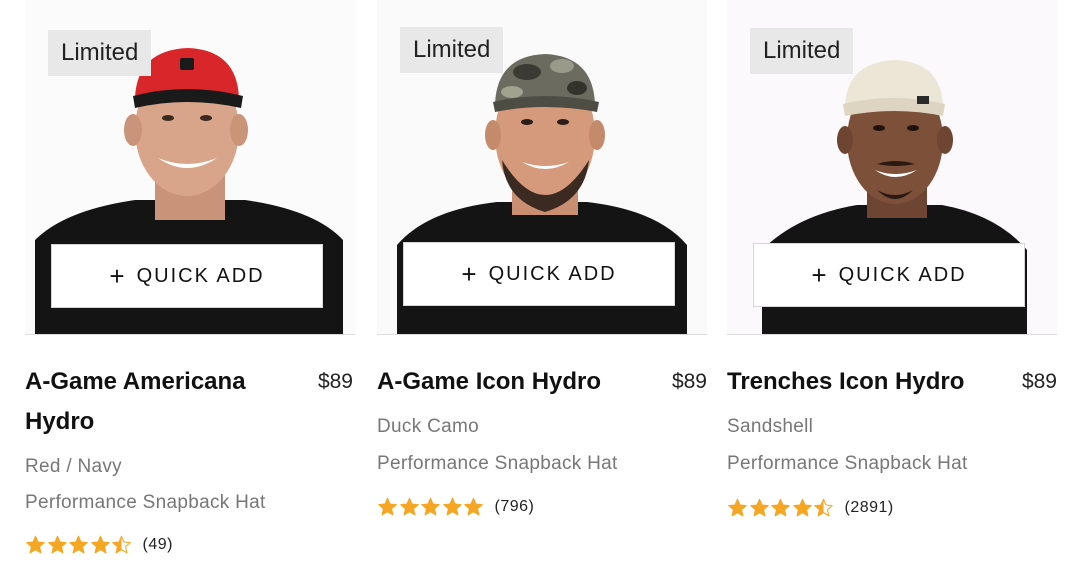 This screenshot has width=1080, height=578. What do you see at coordinates (507, 382) in the screenshot?
I see `product-name: A-Game Icon Hydro` at bounding box center [507, 382].